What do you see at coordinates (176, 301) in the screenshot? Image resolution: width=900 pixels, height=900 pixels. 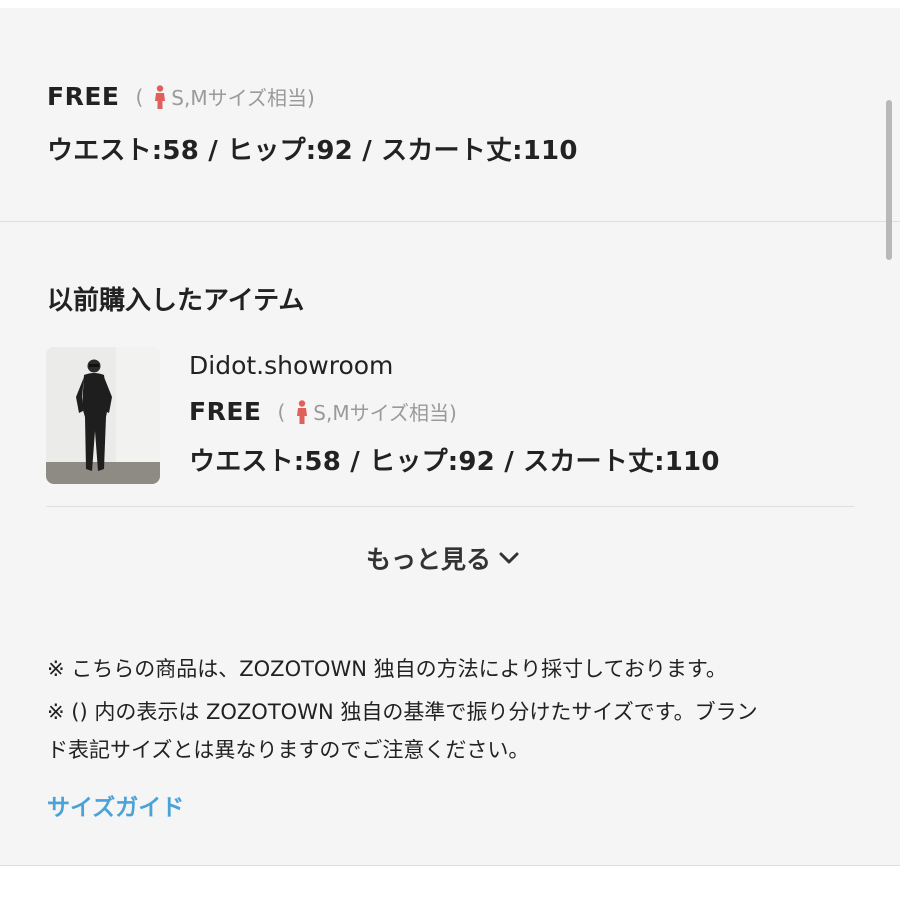 I see `previous-items-title: 以前購入したアイテム` at bounding box center [176, 301].